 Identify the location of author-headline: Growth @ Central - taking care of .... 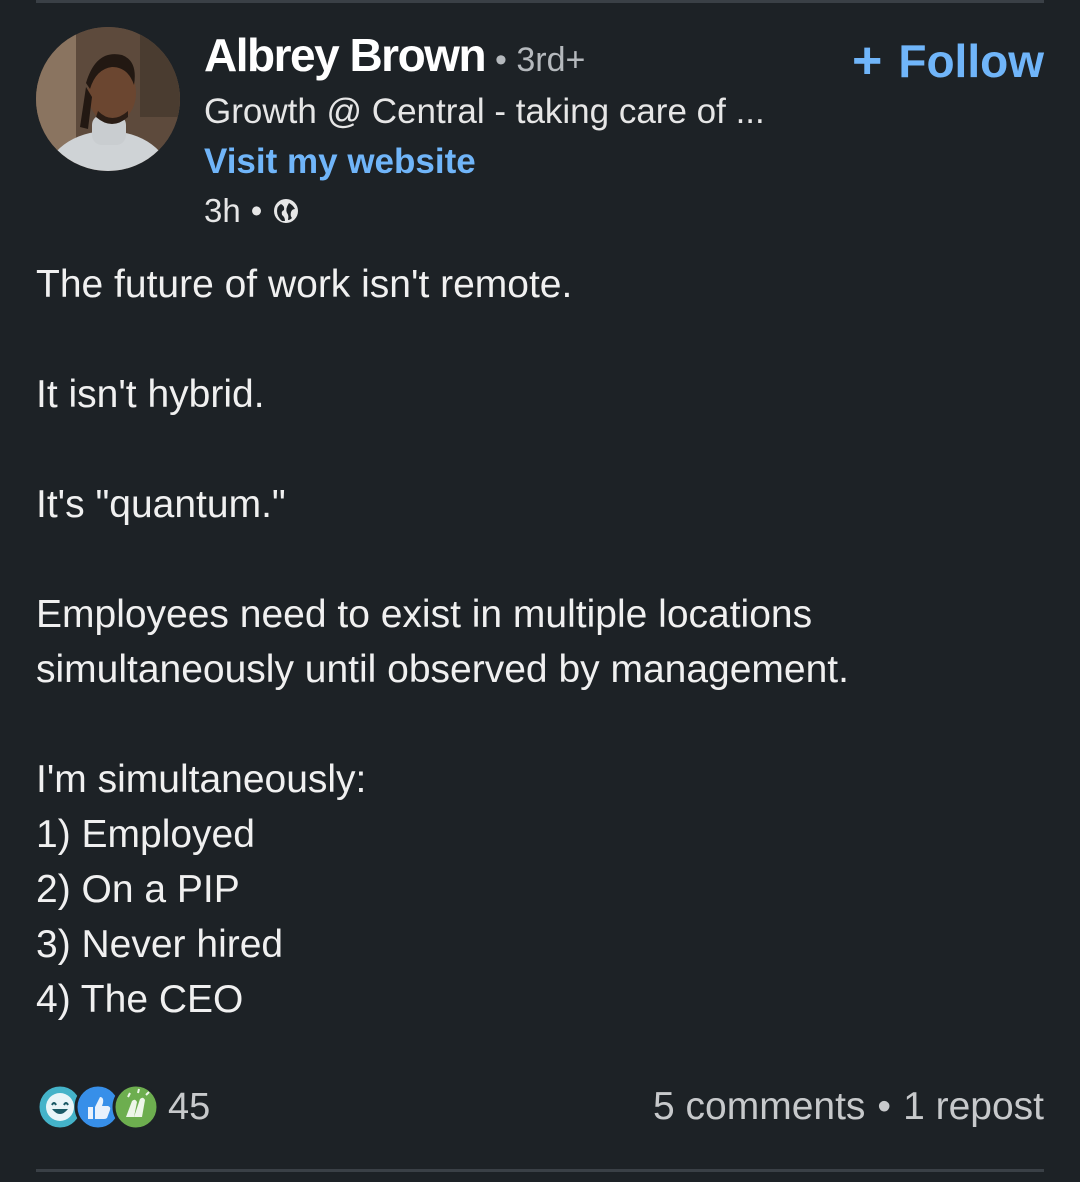
(484, 111).